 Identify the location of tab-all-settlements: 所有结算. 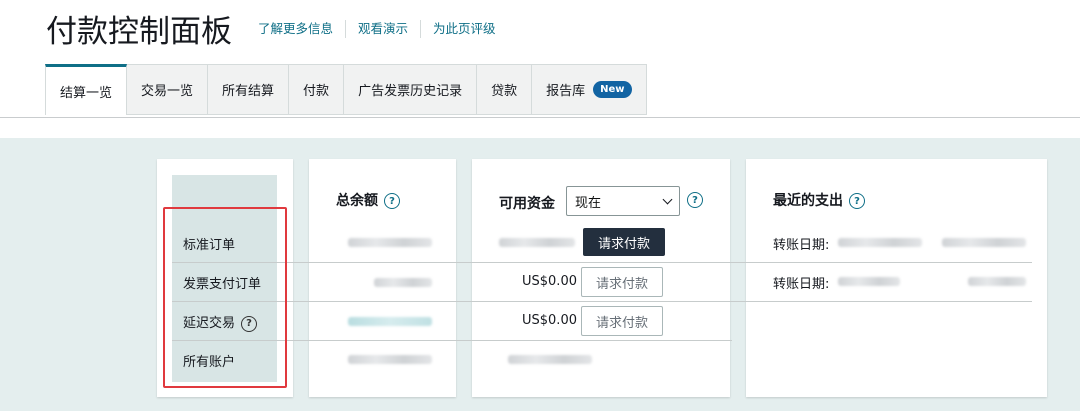
(249, 89).